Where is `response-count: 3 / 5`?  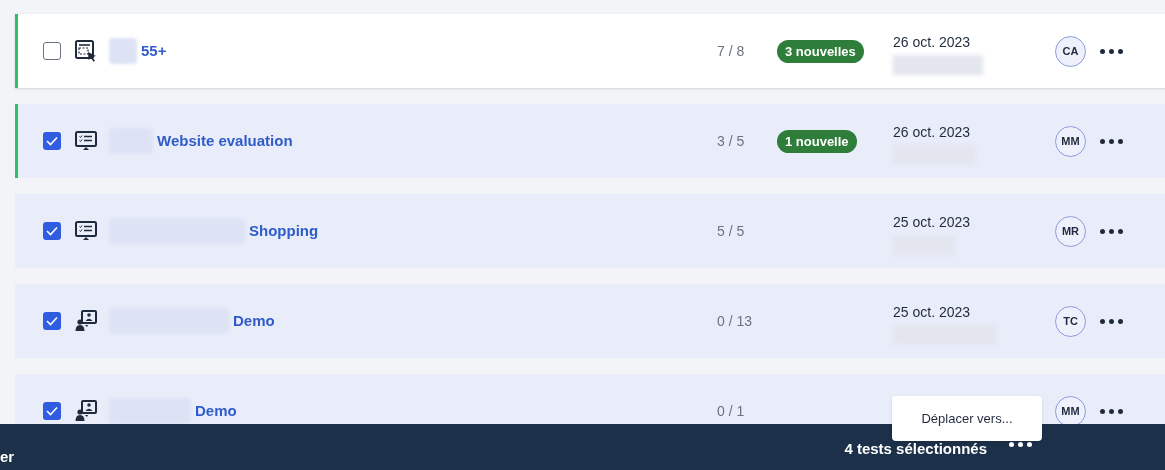 response-count: 3 / 5 is located at coordinates (731, 141).